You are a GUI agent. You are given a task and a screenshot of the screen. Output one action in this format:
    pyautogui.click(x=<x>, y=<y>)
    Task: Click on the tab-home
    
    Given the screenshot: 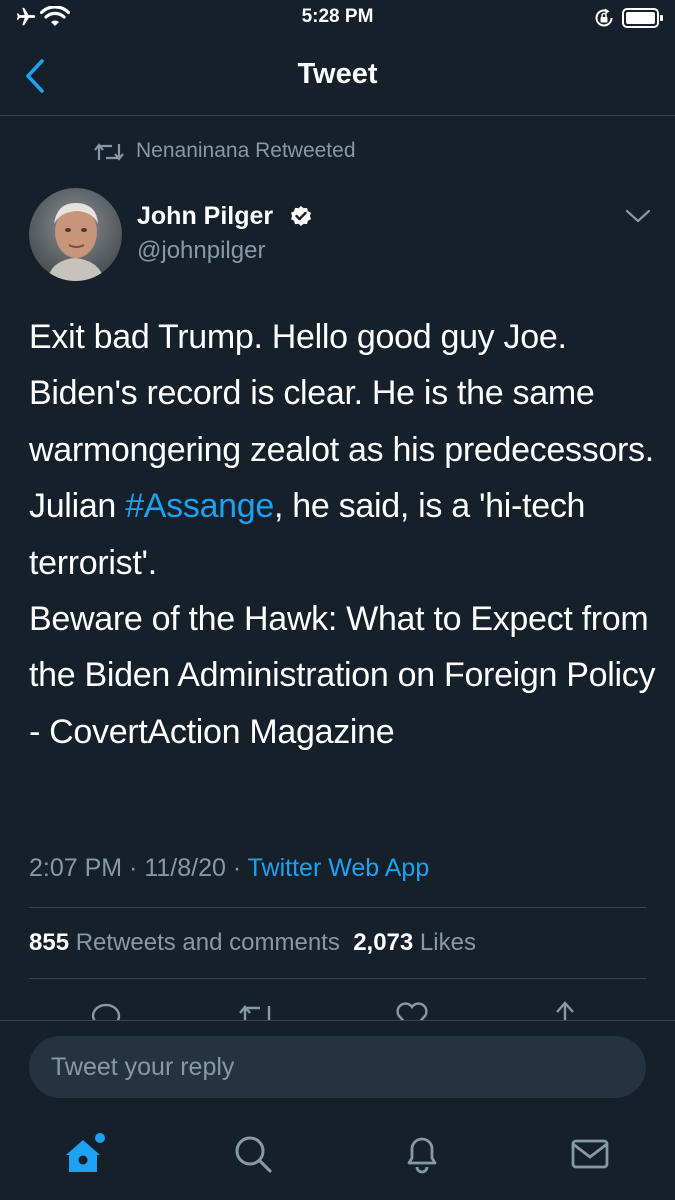 What is the action you would take?
    pyautogui.click(x=86, y=1154)
    